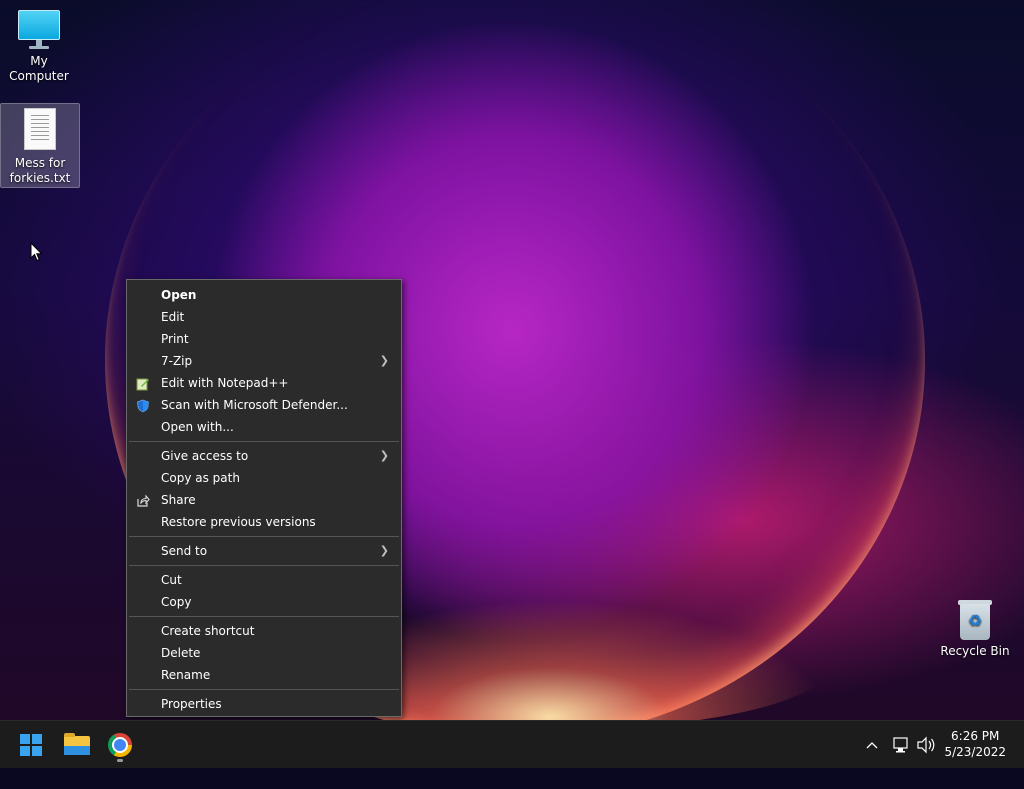 The height and width of the screenshot is (789, 1024). What do you see at coordinates (264, 602) in the screenshot?
I see `menu-item-copy: Copy` at bounding box center [264, 602].